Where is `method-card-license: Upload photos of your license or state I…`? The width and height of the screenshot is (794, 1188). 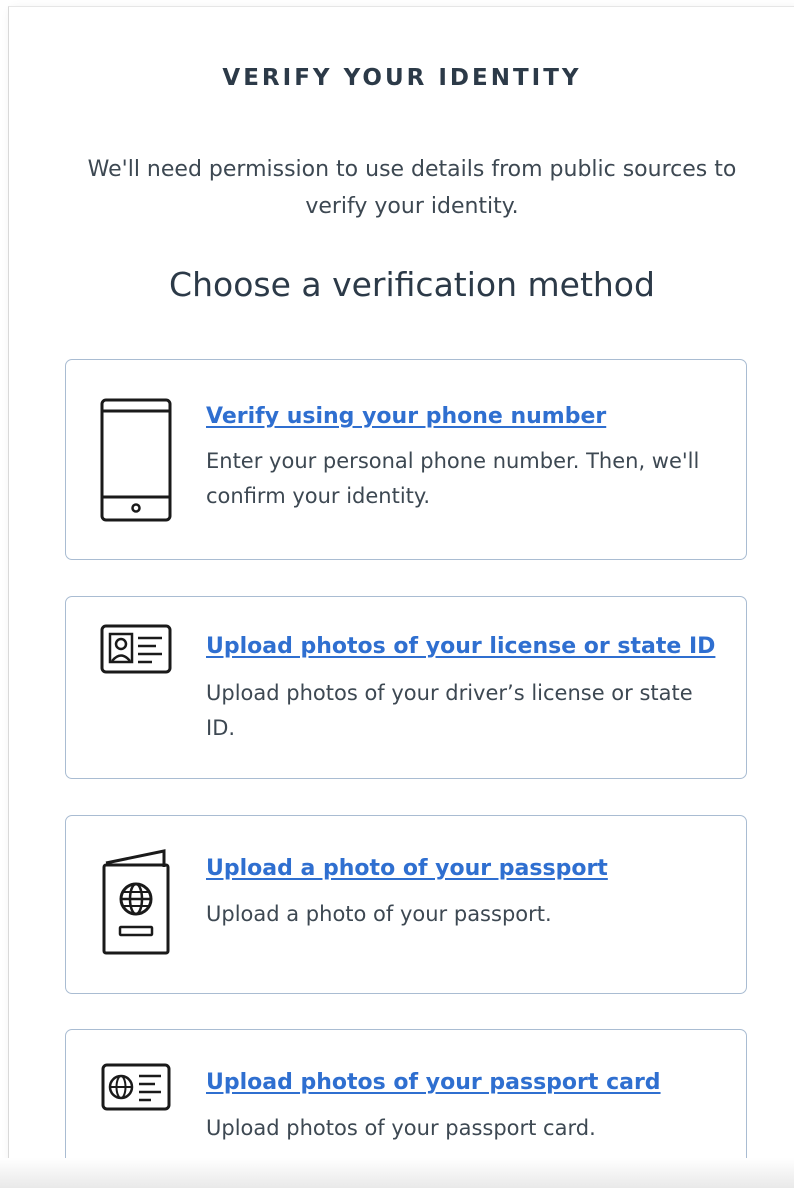 method-card-license: Upload photos of your license or state I… is located at coordinates (406, 687).